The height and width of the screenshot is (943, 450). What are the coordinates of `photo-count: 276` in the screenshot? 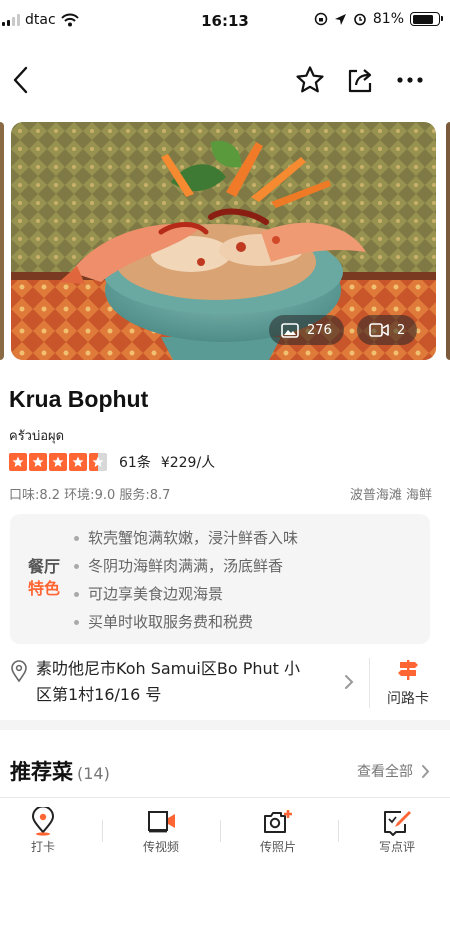 It's located at (319, 330).